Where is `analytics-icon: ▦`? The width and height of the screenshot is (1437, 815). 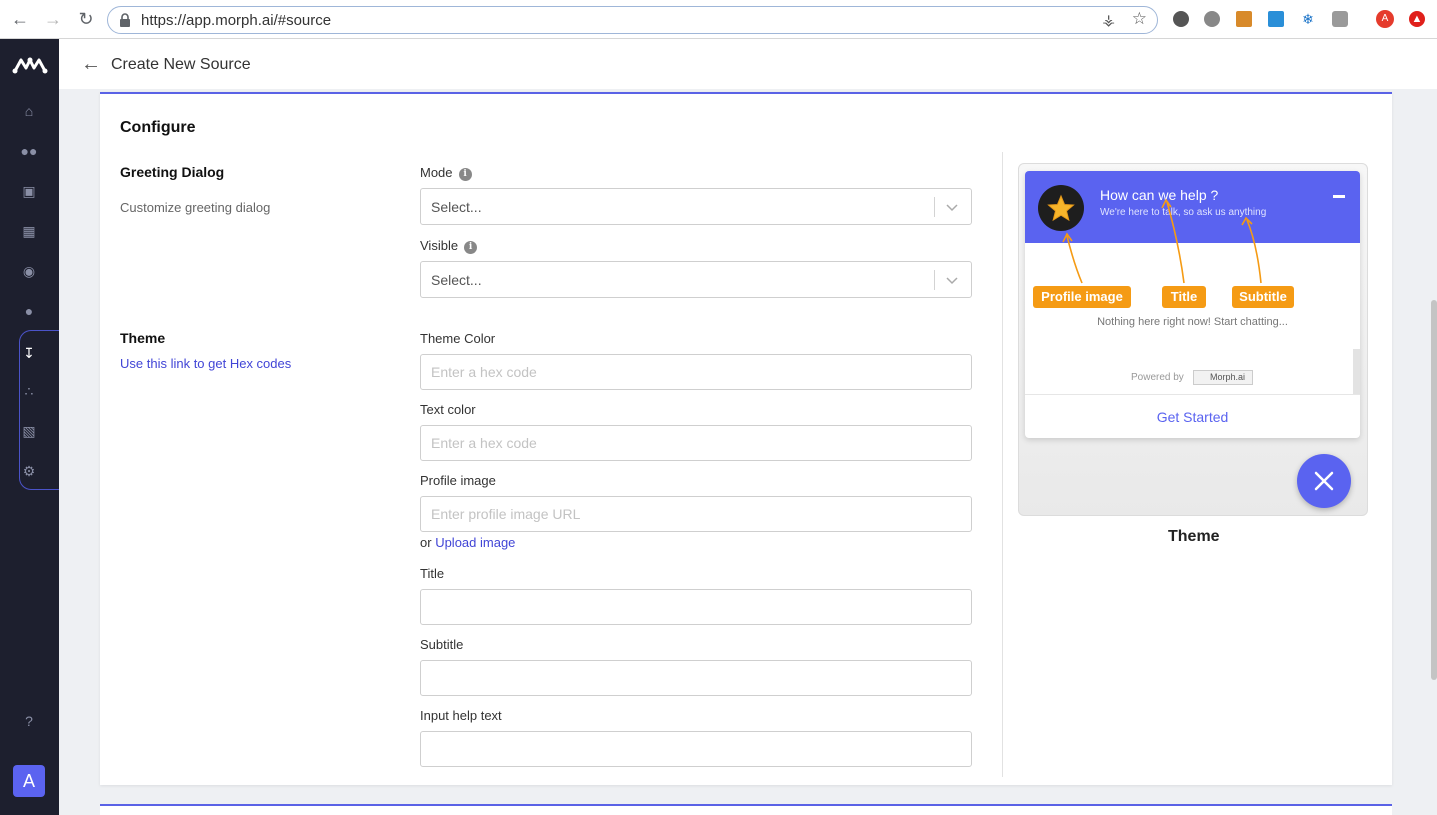 analytics-icon: ▦ is located at coordinates (29, 231).